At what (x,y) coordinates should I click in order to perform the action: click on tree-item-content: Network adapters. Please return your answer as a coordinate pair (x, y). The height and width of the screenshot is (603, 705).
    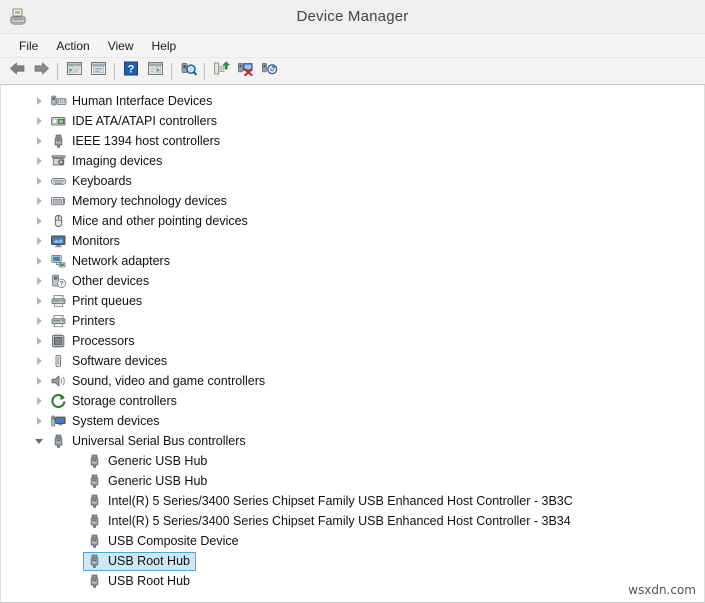
    Looking at the image, I should click on (111, 261).